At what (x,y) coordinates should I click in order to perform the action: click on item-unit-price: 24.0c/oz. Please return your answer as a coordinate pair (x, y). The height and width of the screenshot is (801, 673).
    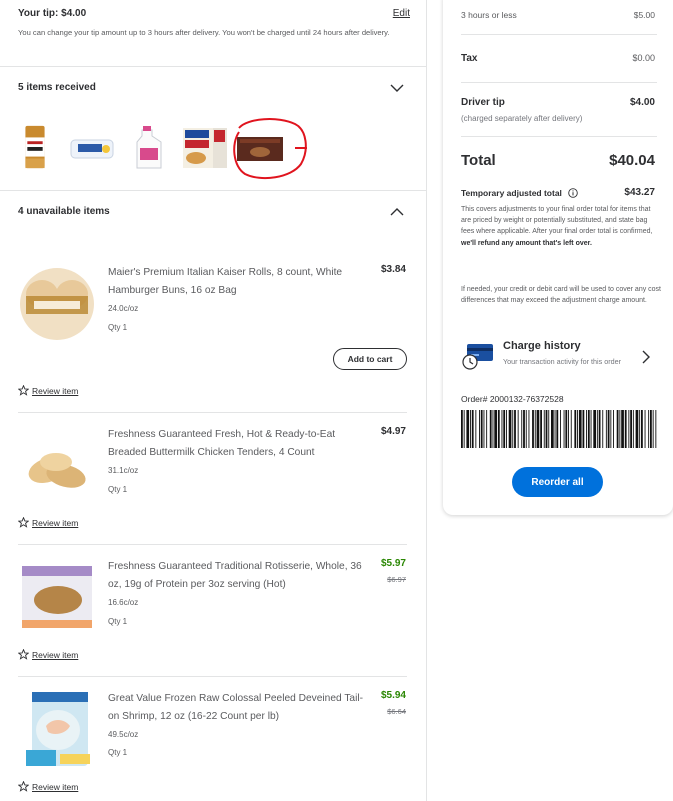
    Looking at the image, I should click on (123, 308).